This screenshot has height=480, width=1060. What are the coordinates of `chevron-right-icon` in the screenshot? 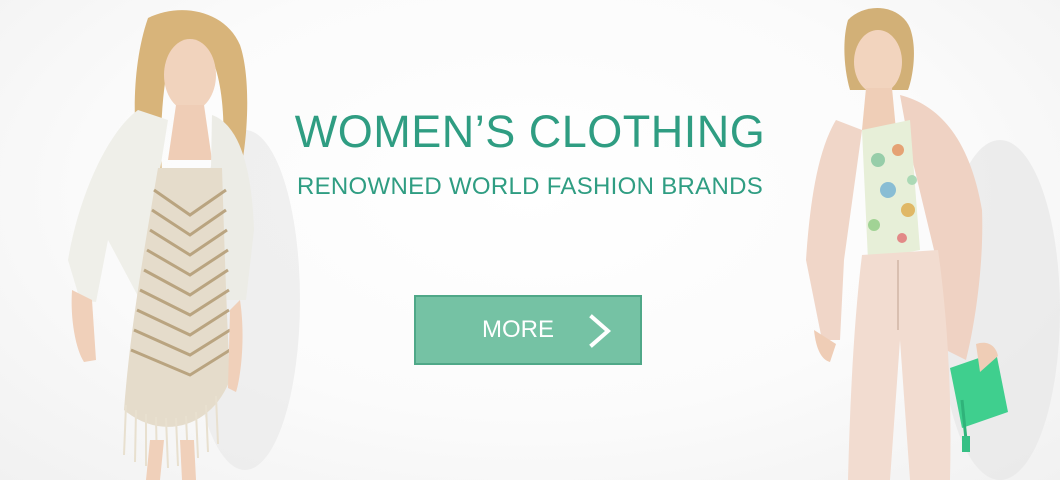 It's located at (600, 331).